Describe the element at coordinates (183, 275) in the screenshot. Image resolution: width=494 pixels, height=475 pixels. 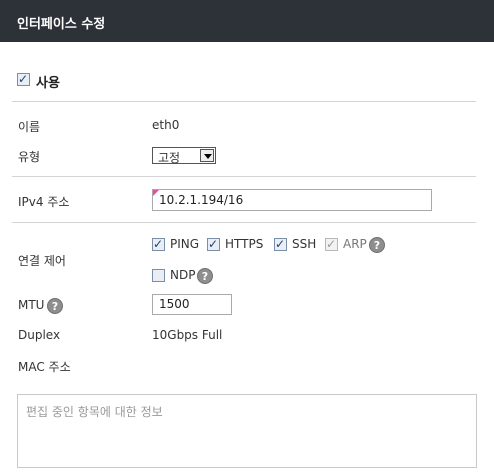
I see `ndp-label: NDP` at that location.